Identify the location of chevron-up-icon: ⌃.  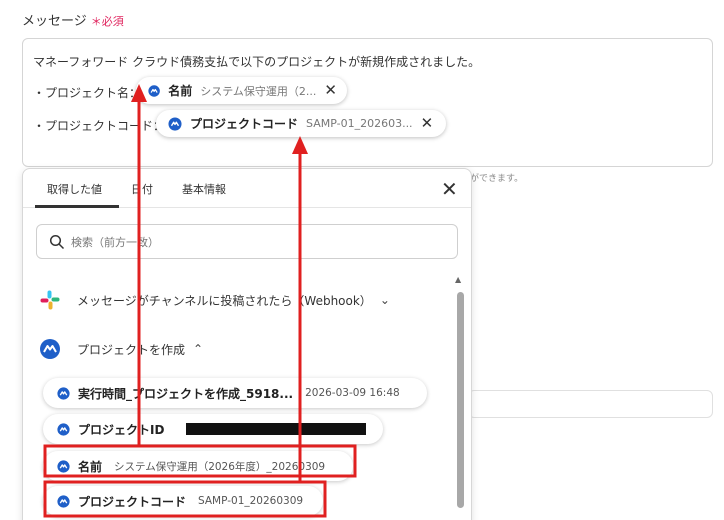
(198, 349).